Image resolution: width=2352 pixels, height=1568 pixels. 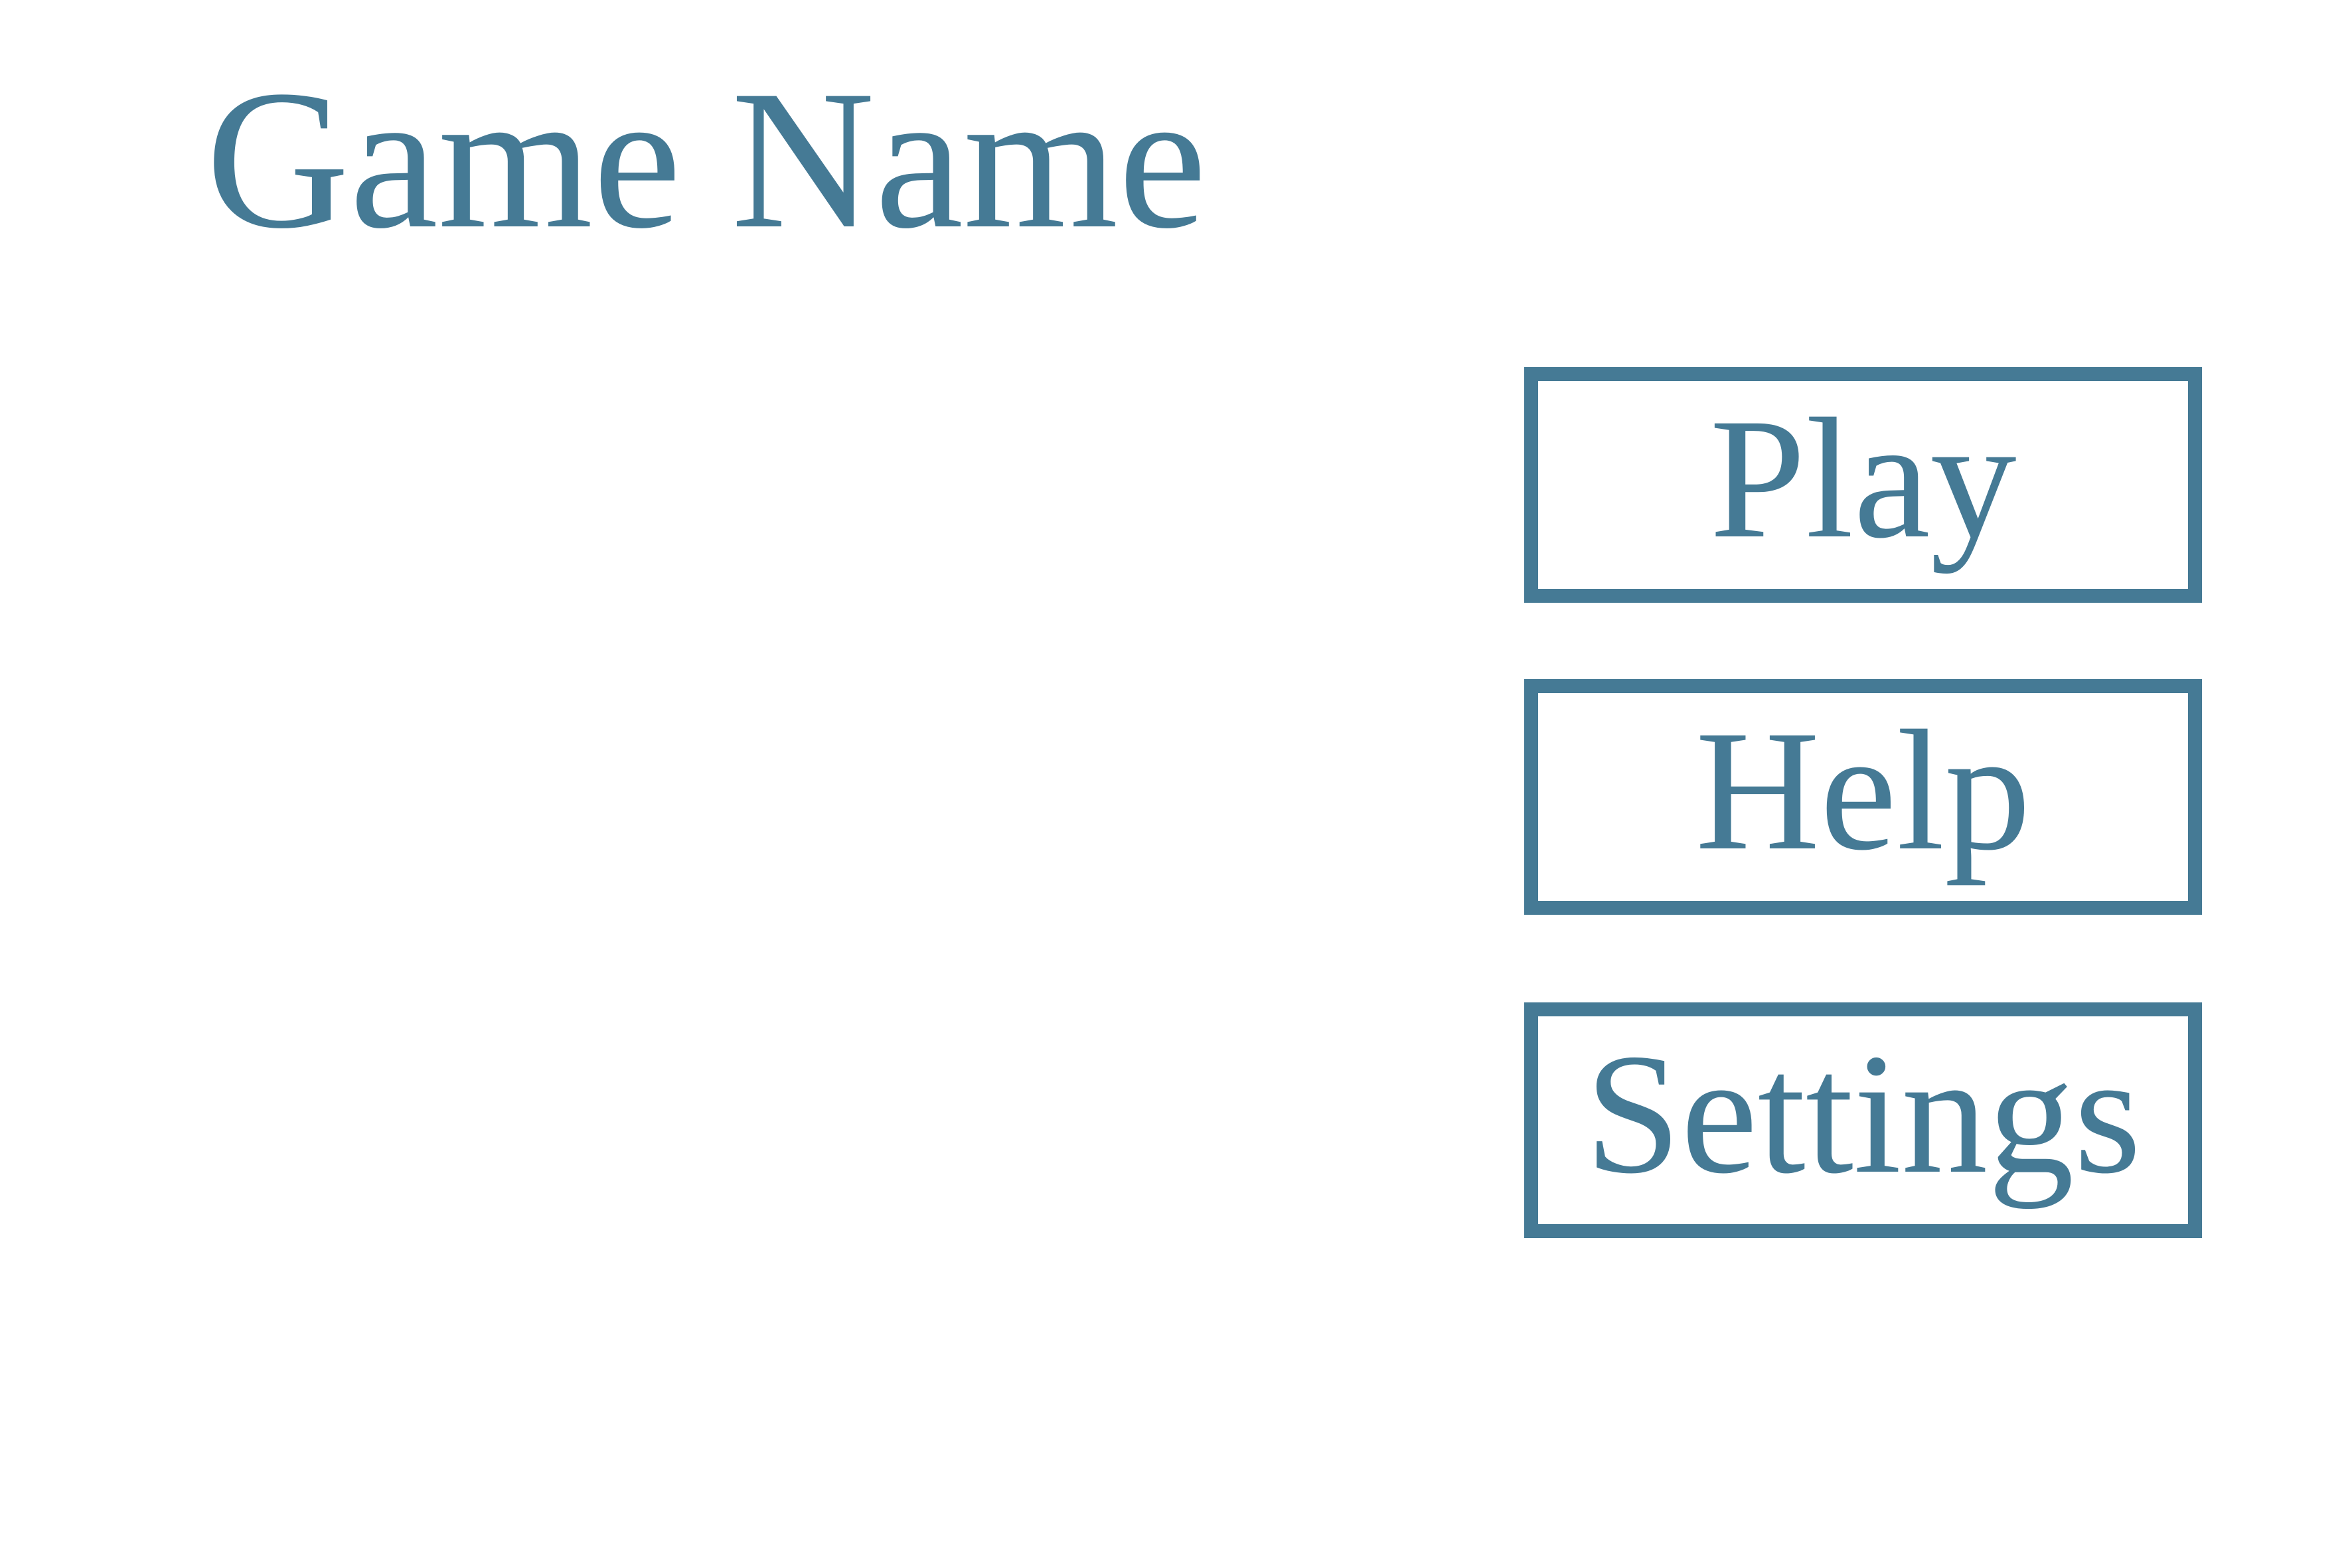 I want to click on settings-button: Settings, so click(x=1863, y=1120).